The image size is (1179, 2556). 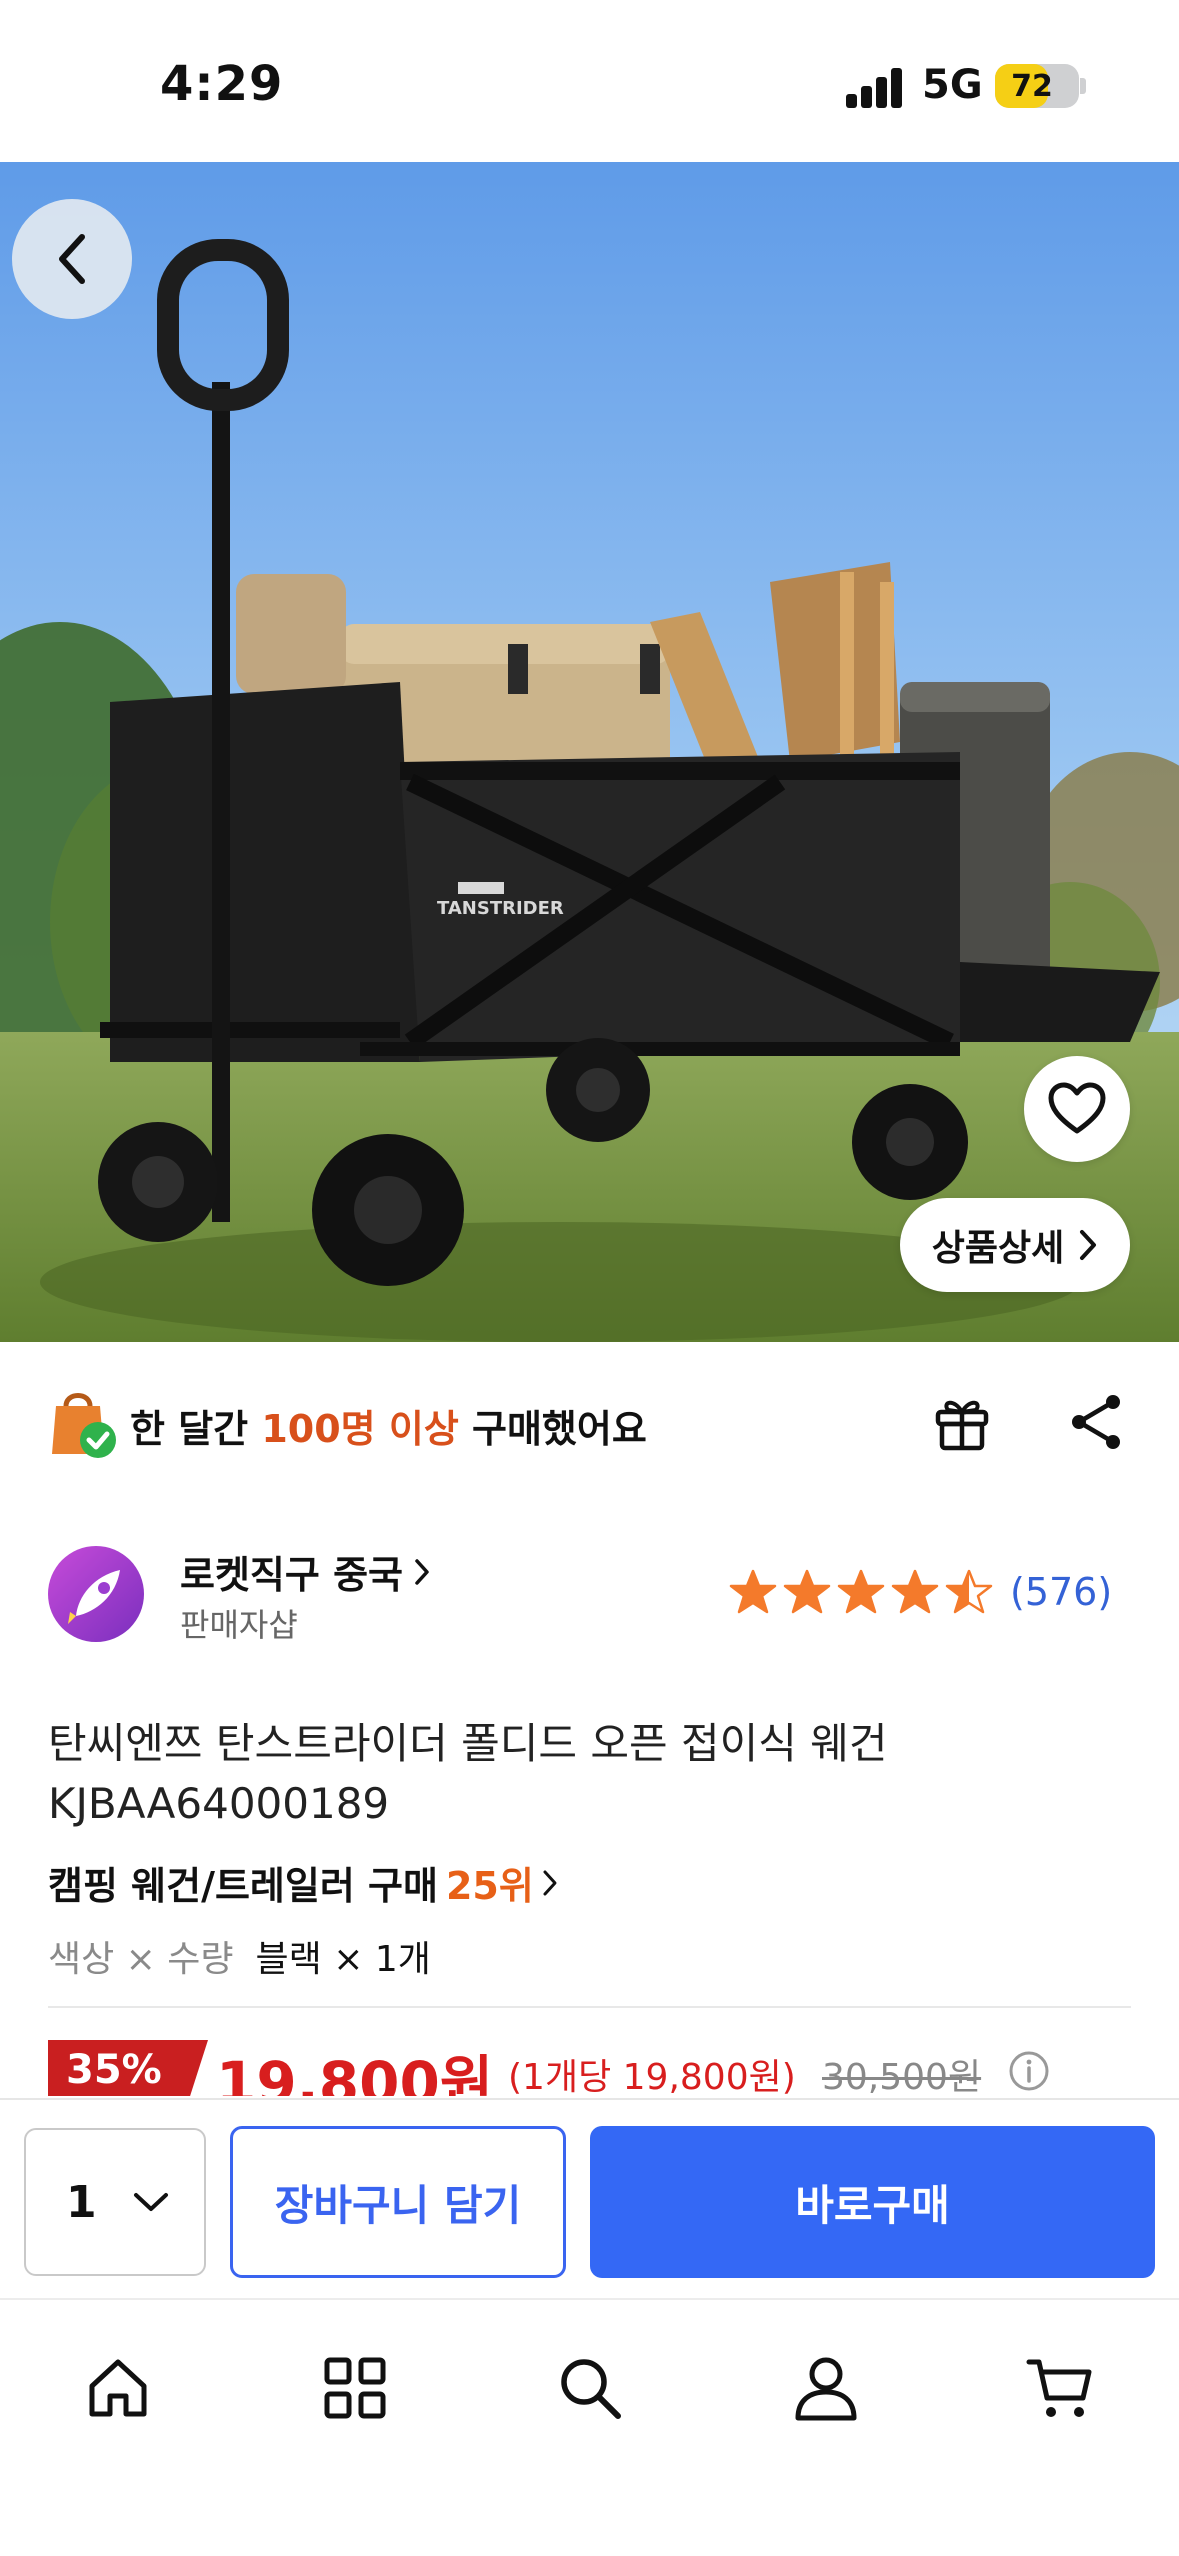 What do you see at coordinates (1032, 86) in the screenshot?
I see `battery-level: 72` at bounding box center [1032, 86].